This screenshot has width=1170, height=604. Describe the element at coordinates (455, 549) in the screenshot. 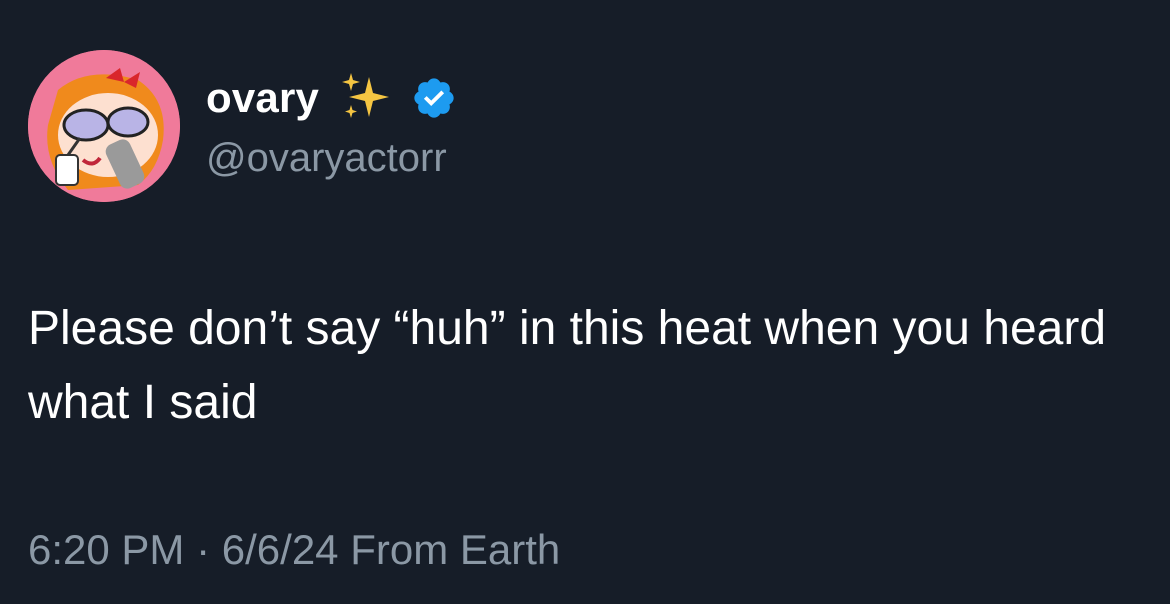

I see `tweet-source: From Earth` at that location.